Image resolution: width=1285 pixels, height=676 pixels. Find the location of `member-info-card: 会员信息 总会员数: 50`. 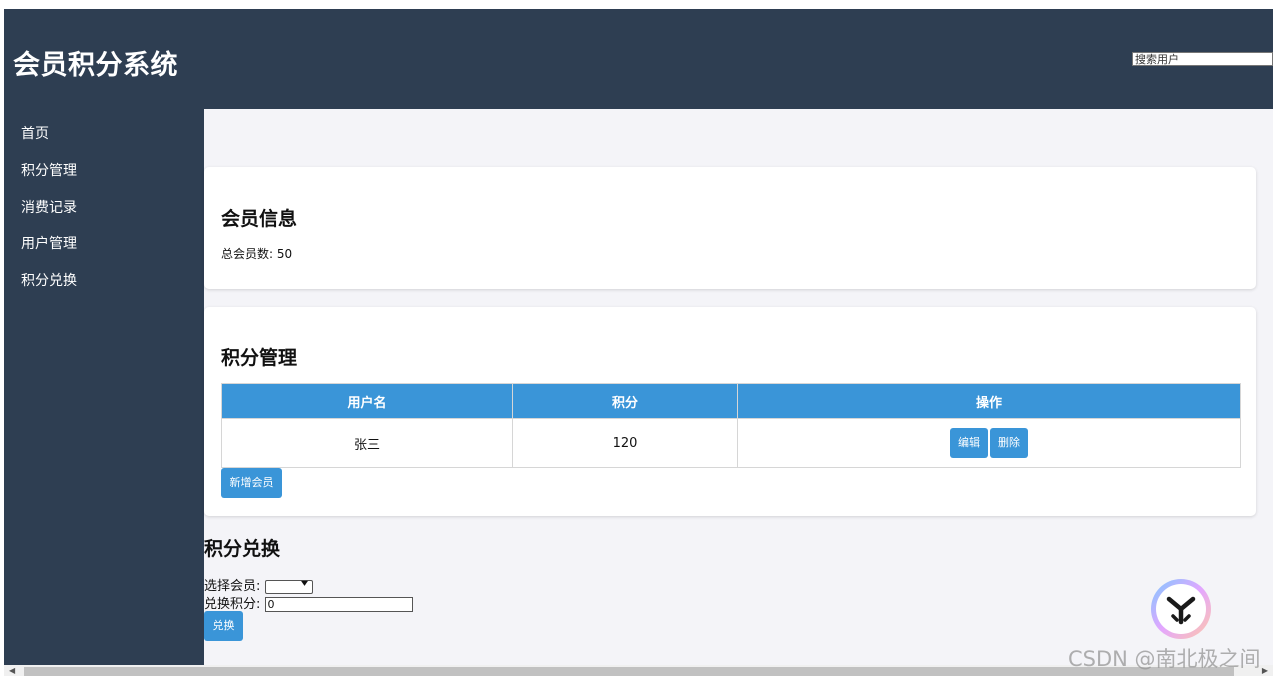

member-info-card: 会员信息 总会员数: 50 is located at coordinates (730, 228).